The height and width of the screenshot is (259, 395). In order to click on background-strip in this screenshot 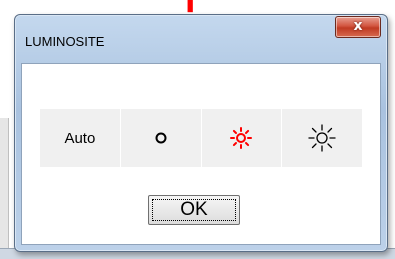, I will do `click(4, 183)`.